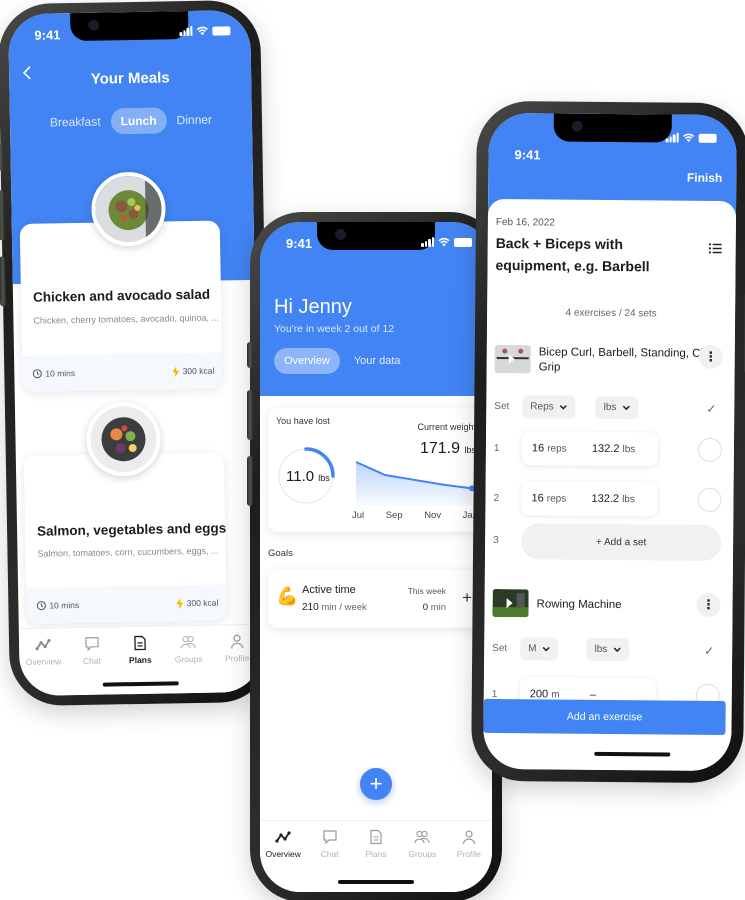 The width and height of the screenshot is (745, 900). I want to click on lost-value: 11.0 lbs, so click(308, 476).